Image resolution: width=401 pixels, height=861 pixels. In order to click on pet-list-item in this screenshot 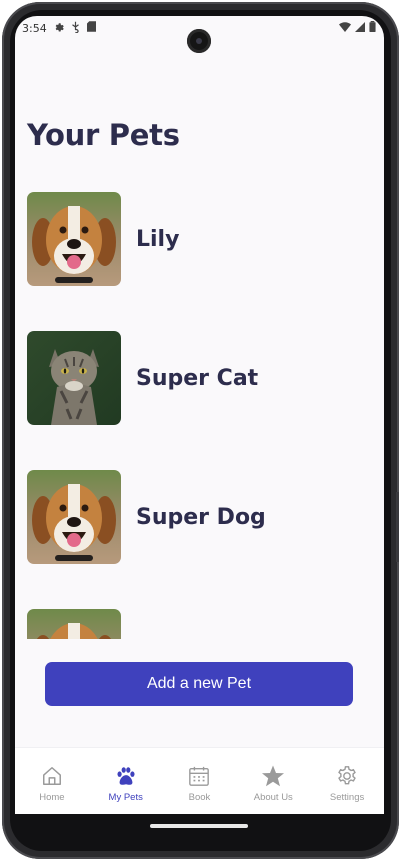, I will do `click(197, 624)`.